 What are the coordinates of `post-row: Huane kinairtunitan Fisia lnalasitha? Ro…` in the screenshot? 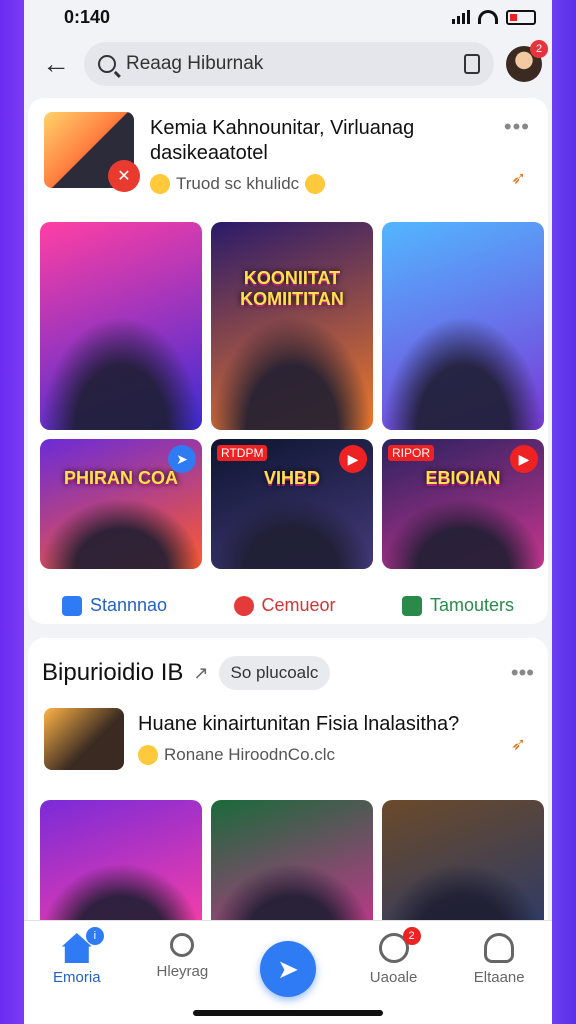 It's located at (288, 730).